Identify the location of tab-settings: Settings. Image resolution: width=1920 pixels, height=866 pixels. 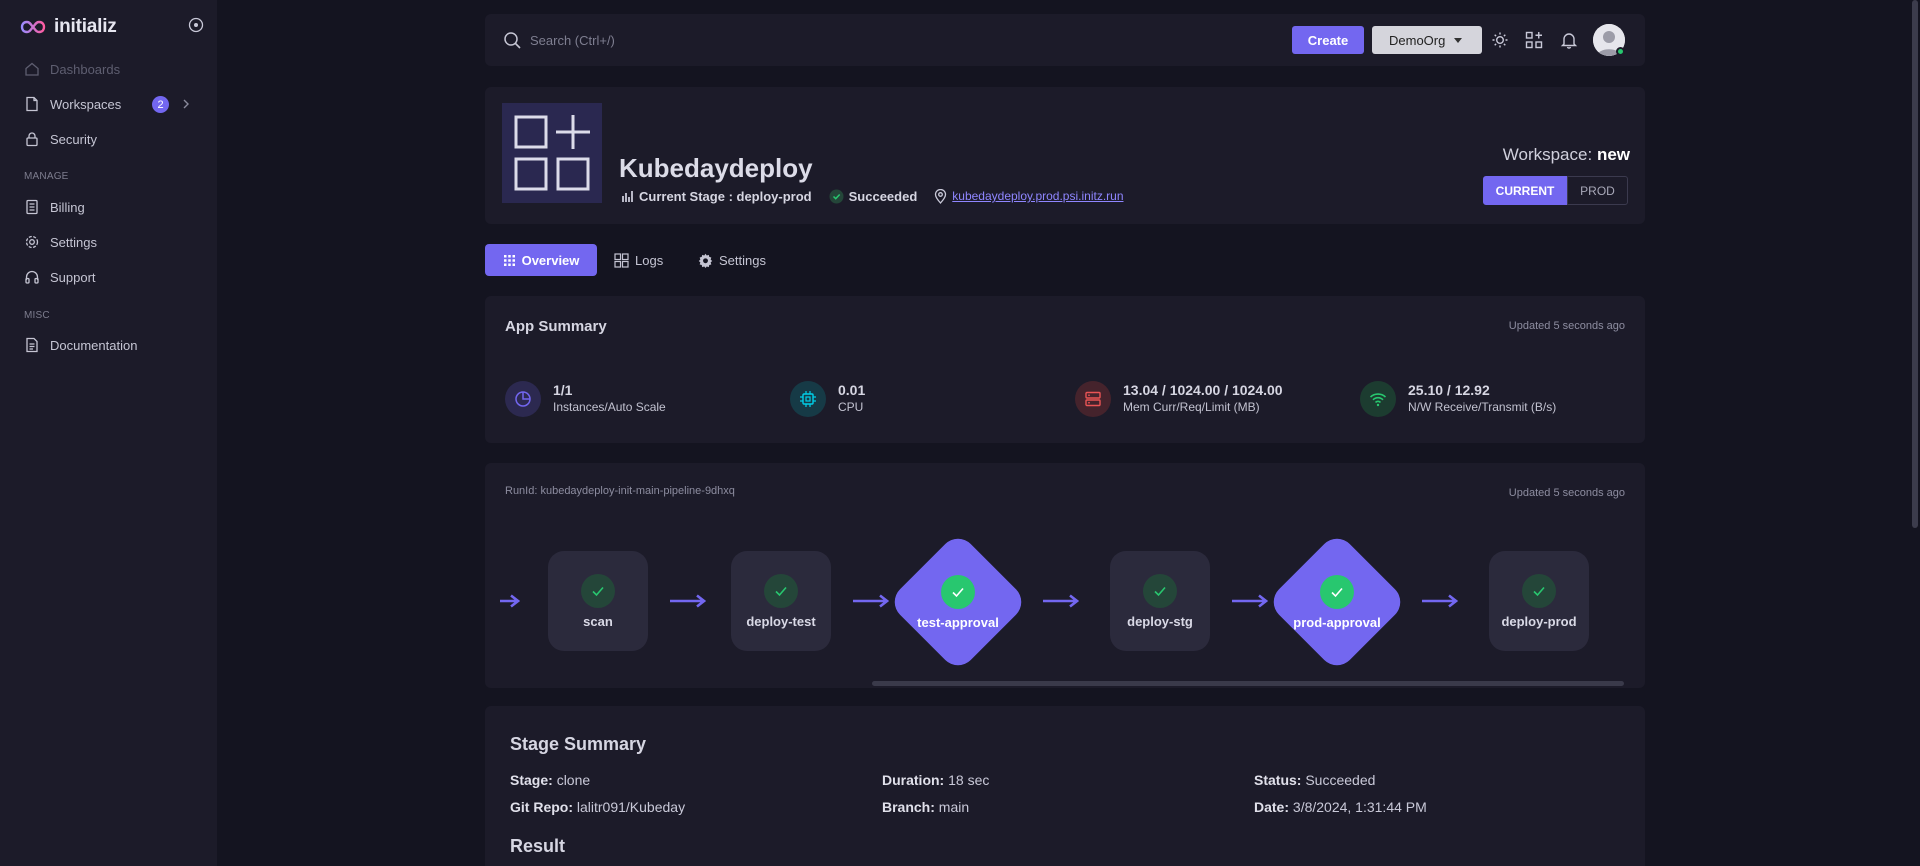
(732, 260).